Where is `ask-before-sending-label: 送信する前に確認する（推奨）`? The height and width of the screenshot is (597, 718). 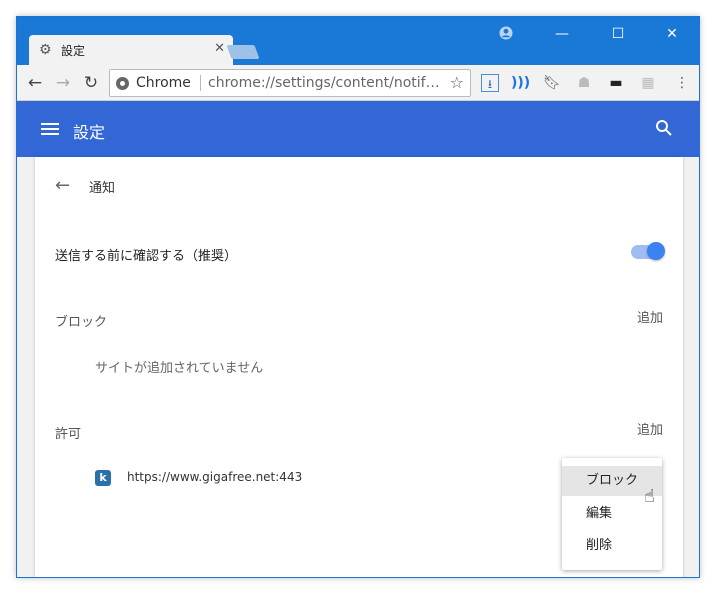 ask-before-sending-label: 送信する前に確認する（推奨） is located at coordinates (146, 256).